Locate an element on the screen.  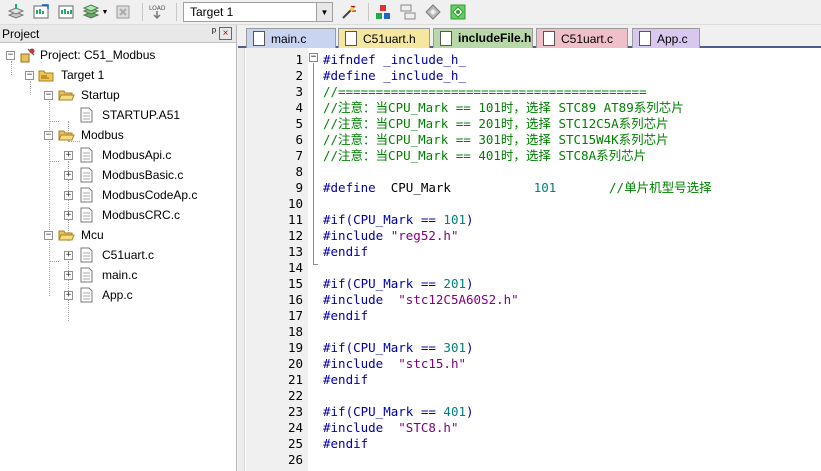
translate-icon is located at coordinates (16, 12).